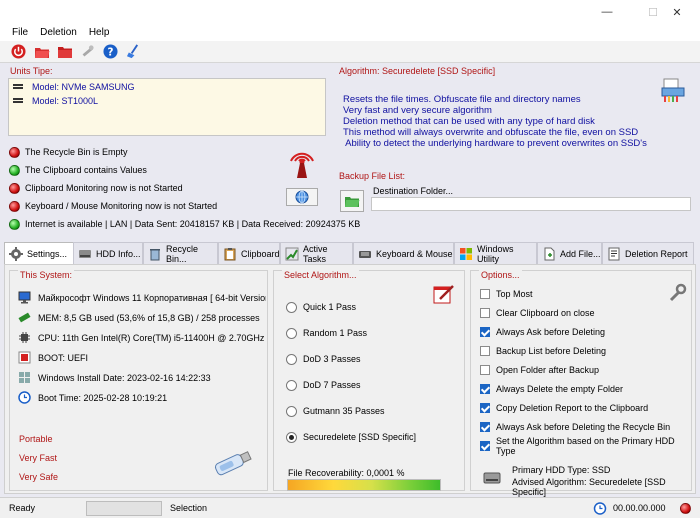 Image resolution: width=700 pixels, height=518 pixels. Describe the element at coordinates (364, 485) in the screenshot. I see `recoverability-bar` at that location.